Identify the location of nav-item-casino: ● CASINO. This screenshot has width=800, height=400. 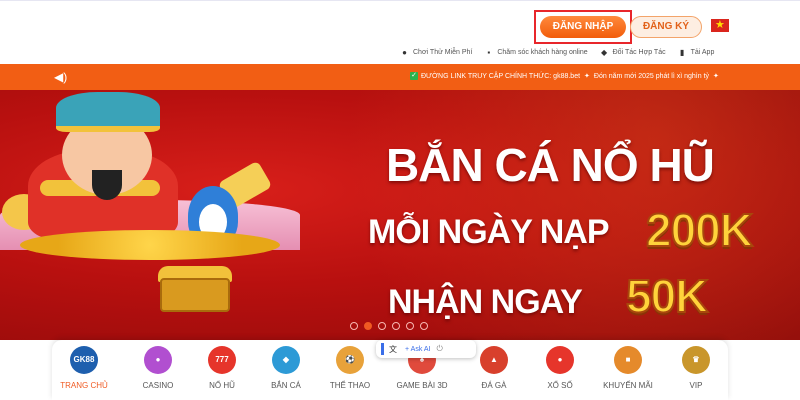
(158, 368).